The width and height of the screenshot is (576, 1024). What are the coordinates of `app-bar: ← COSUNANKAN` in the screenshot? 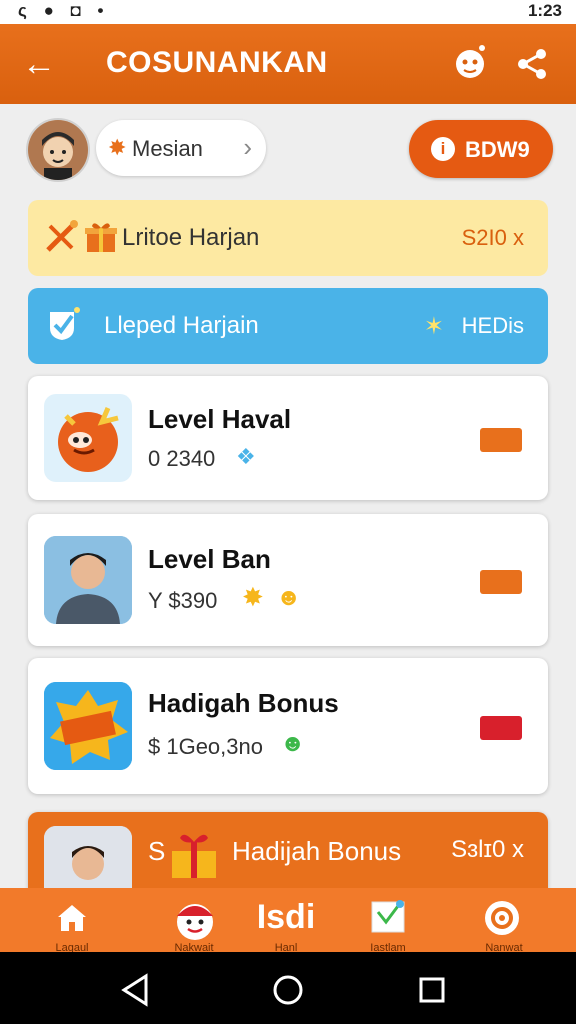 It's located at (288, 64).